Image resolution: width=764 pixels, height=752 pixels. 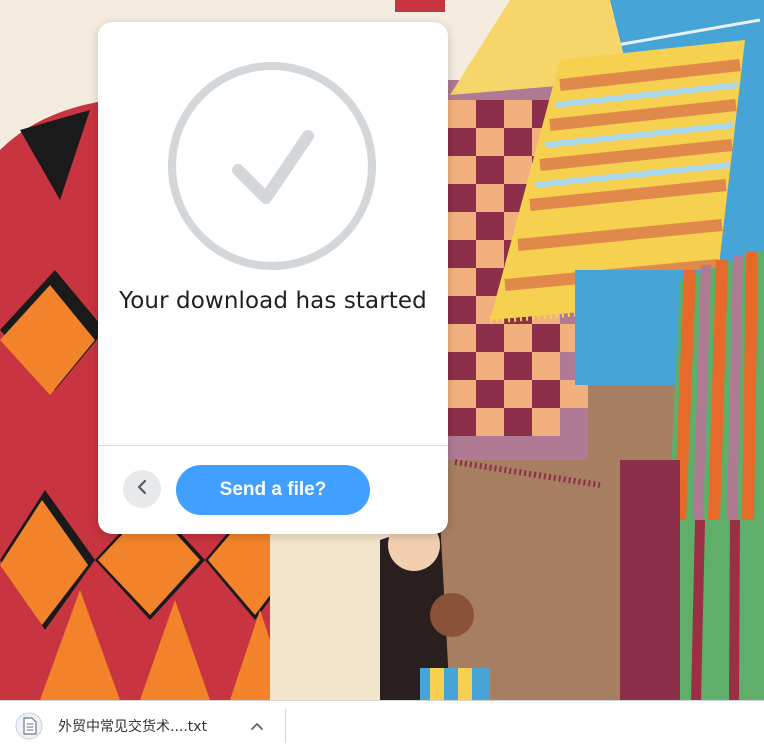 I want to click on download-bar-divider, so click(x=285, y=726).